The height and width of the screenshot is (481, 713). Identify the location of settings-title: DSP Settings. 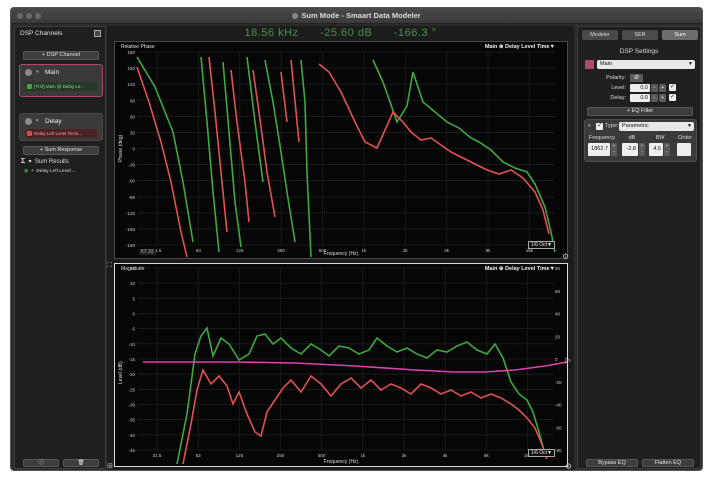
(639, 51).